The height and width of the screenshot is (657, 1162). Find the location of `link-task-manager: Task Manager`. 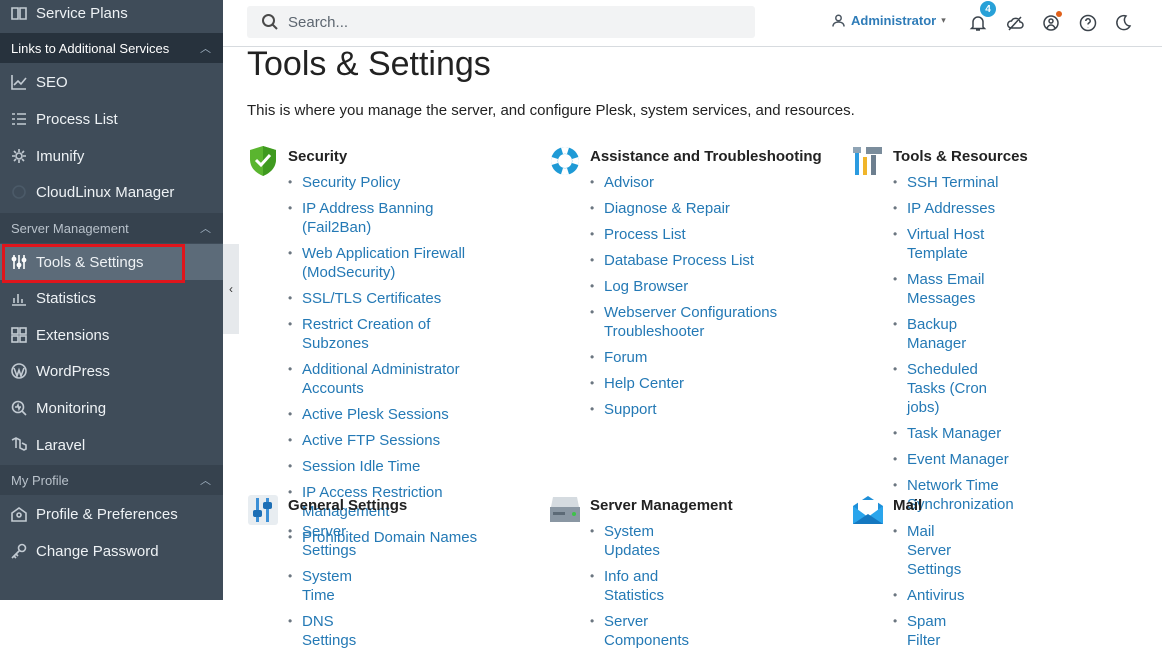

link-task-manager: Task Manager is located at coordinates (953, 433).